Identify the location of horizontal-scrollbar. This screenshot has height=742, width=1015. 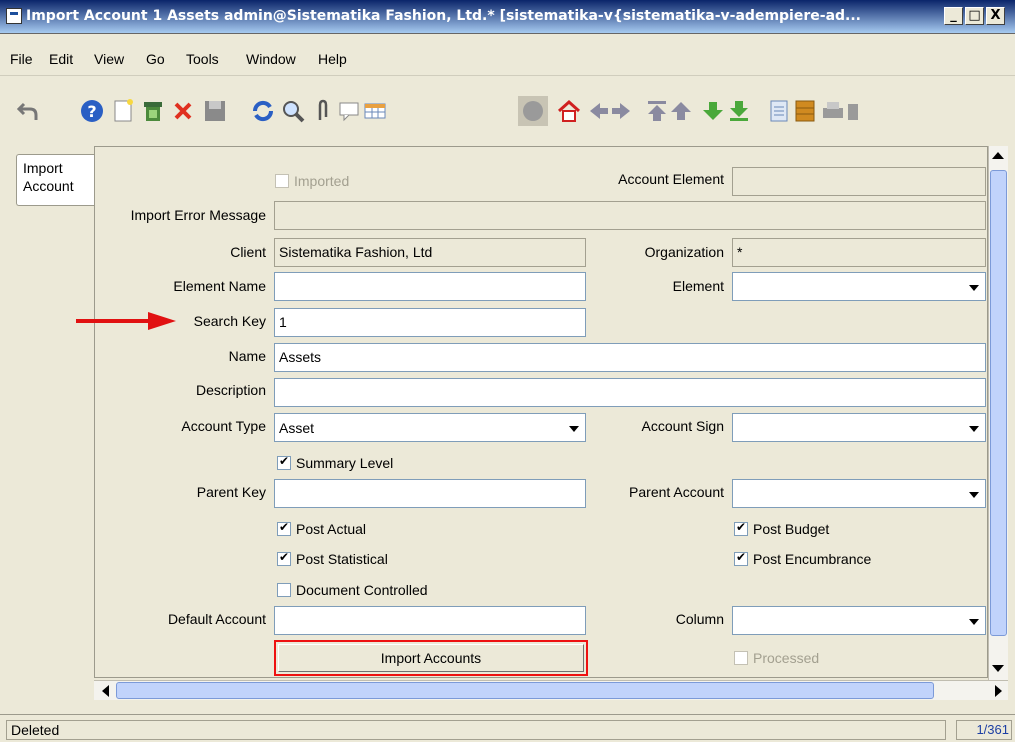
(551, 690).